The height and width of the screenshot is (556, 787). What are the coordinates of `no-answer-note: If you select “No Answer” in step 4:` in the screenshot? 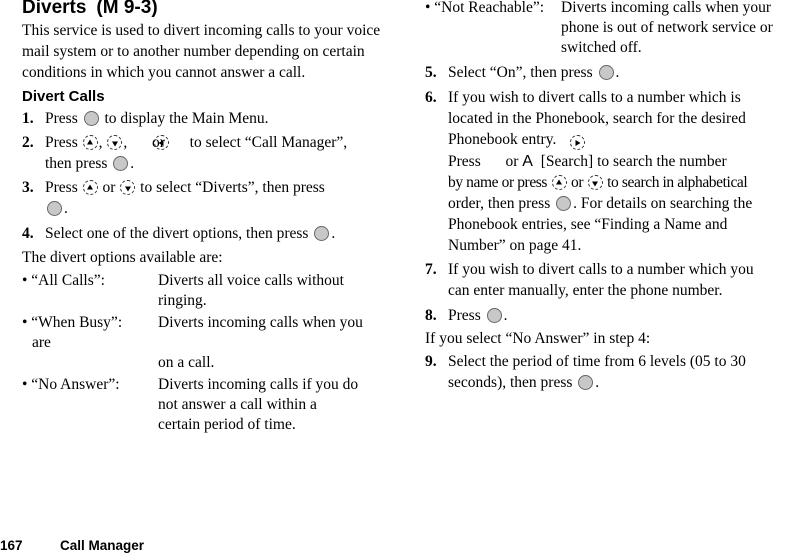 It's located at (538, 338).